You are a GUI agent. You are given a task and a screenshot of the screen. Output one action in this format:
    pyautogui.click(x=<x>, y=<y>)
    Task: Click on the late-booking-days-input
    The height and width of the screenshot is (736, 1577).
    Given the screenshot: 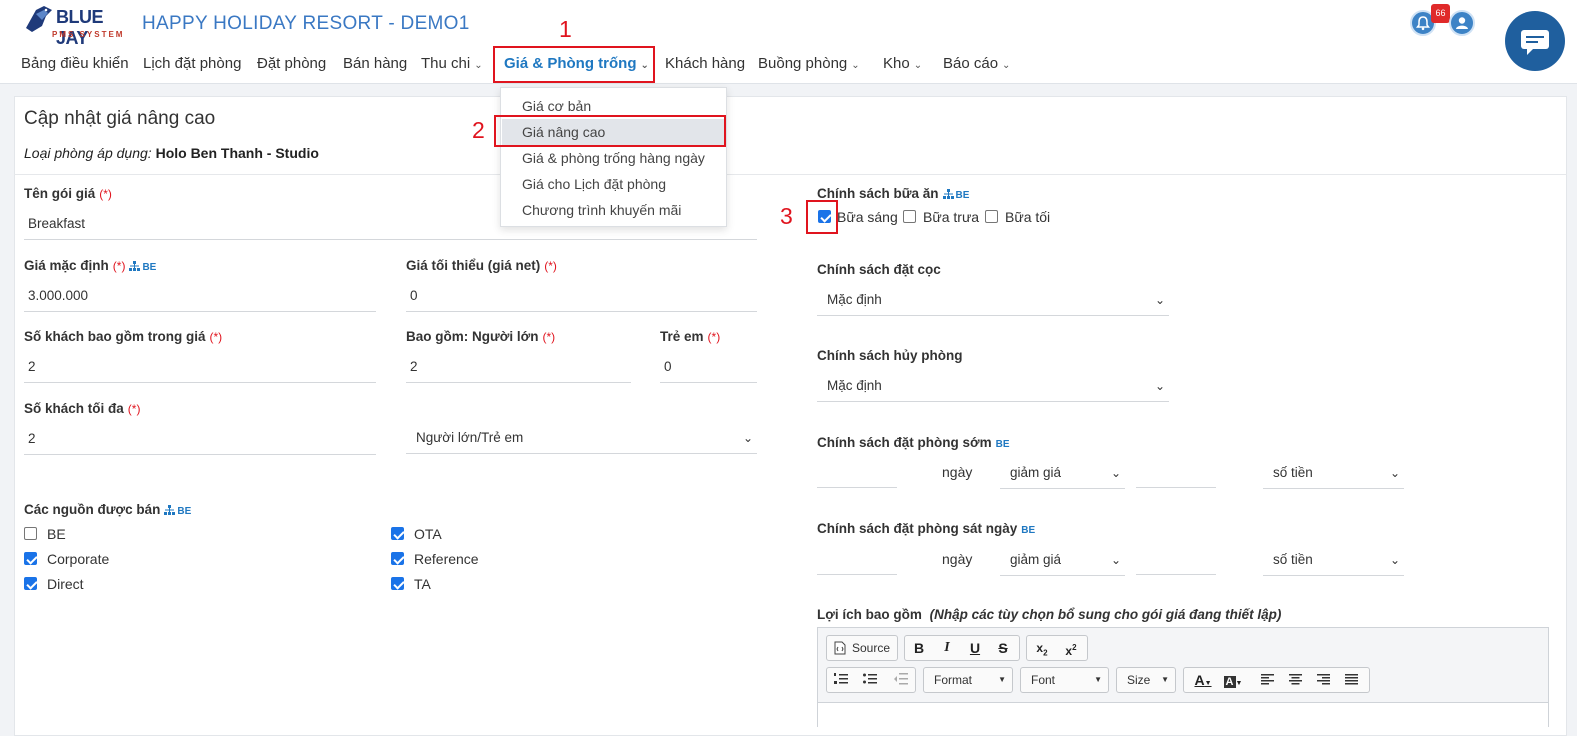 What is the action you would take?
    pyautogui.click(x=857, y=559)
    